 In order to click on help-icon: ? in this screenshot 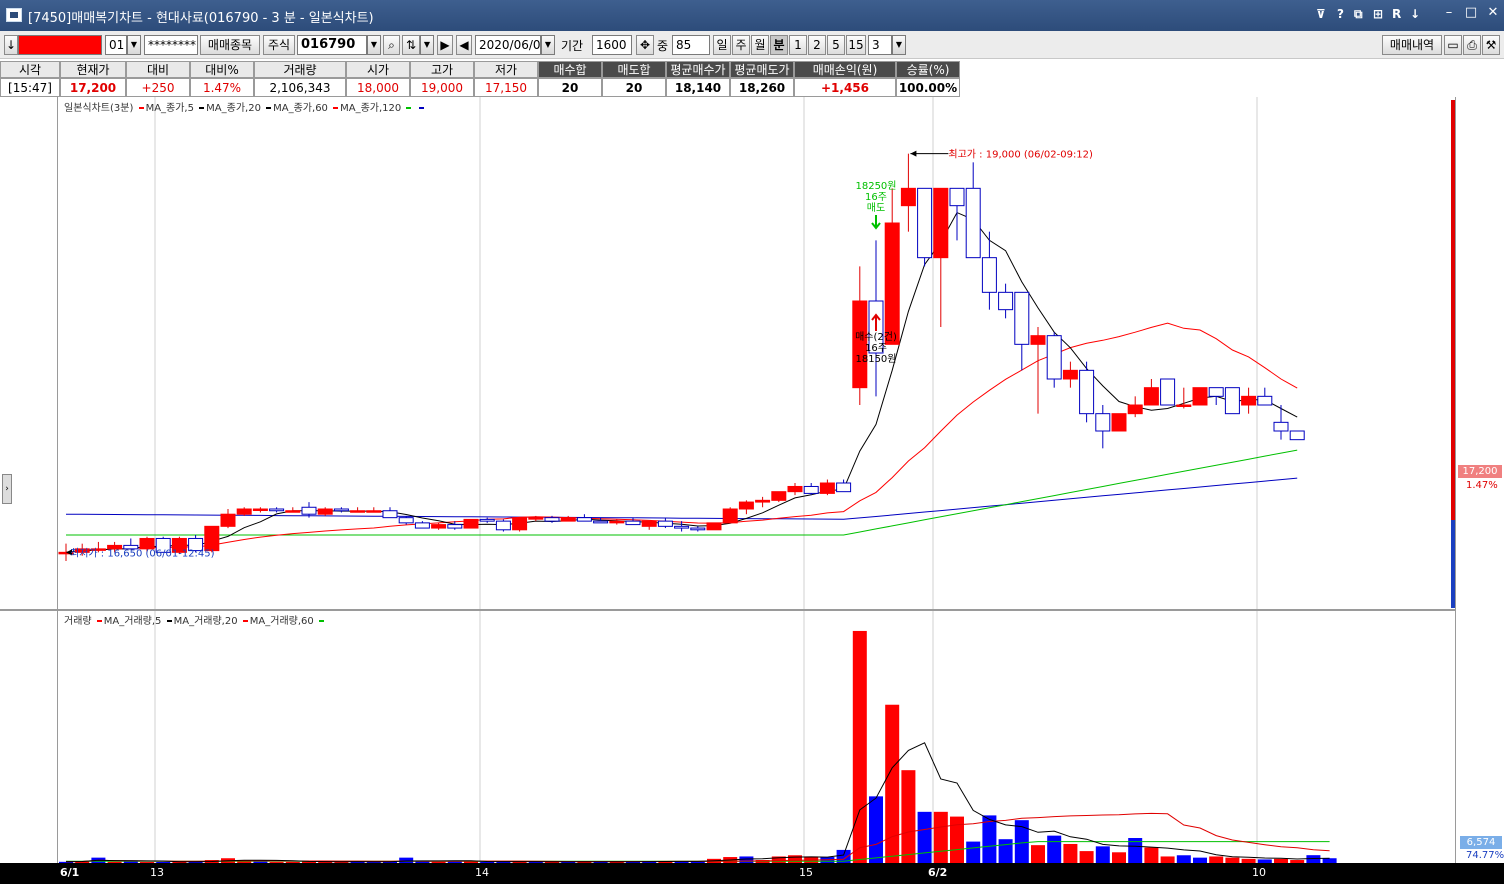, I will do `click(1340, 14)`.